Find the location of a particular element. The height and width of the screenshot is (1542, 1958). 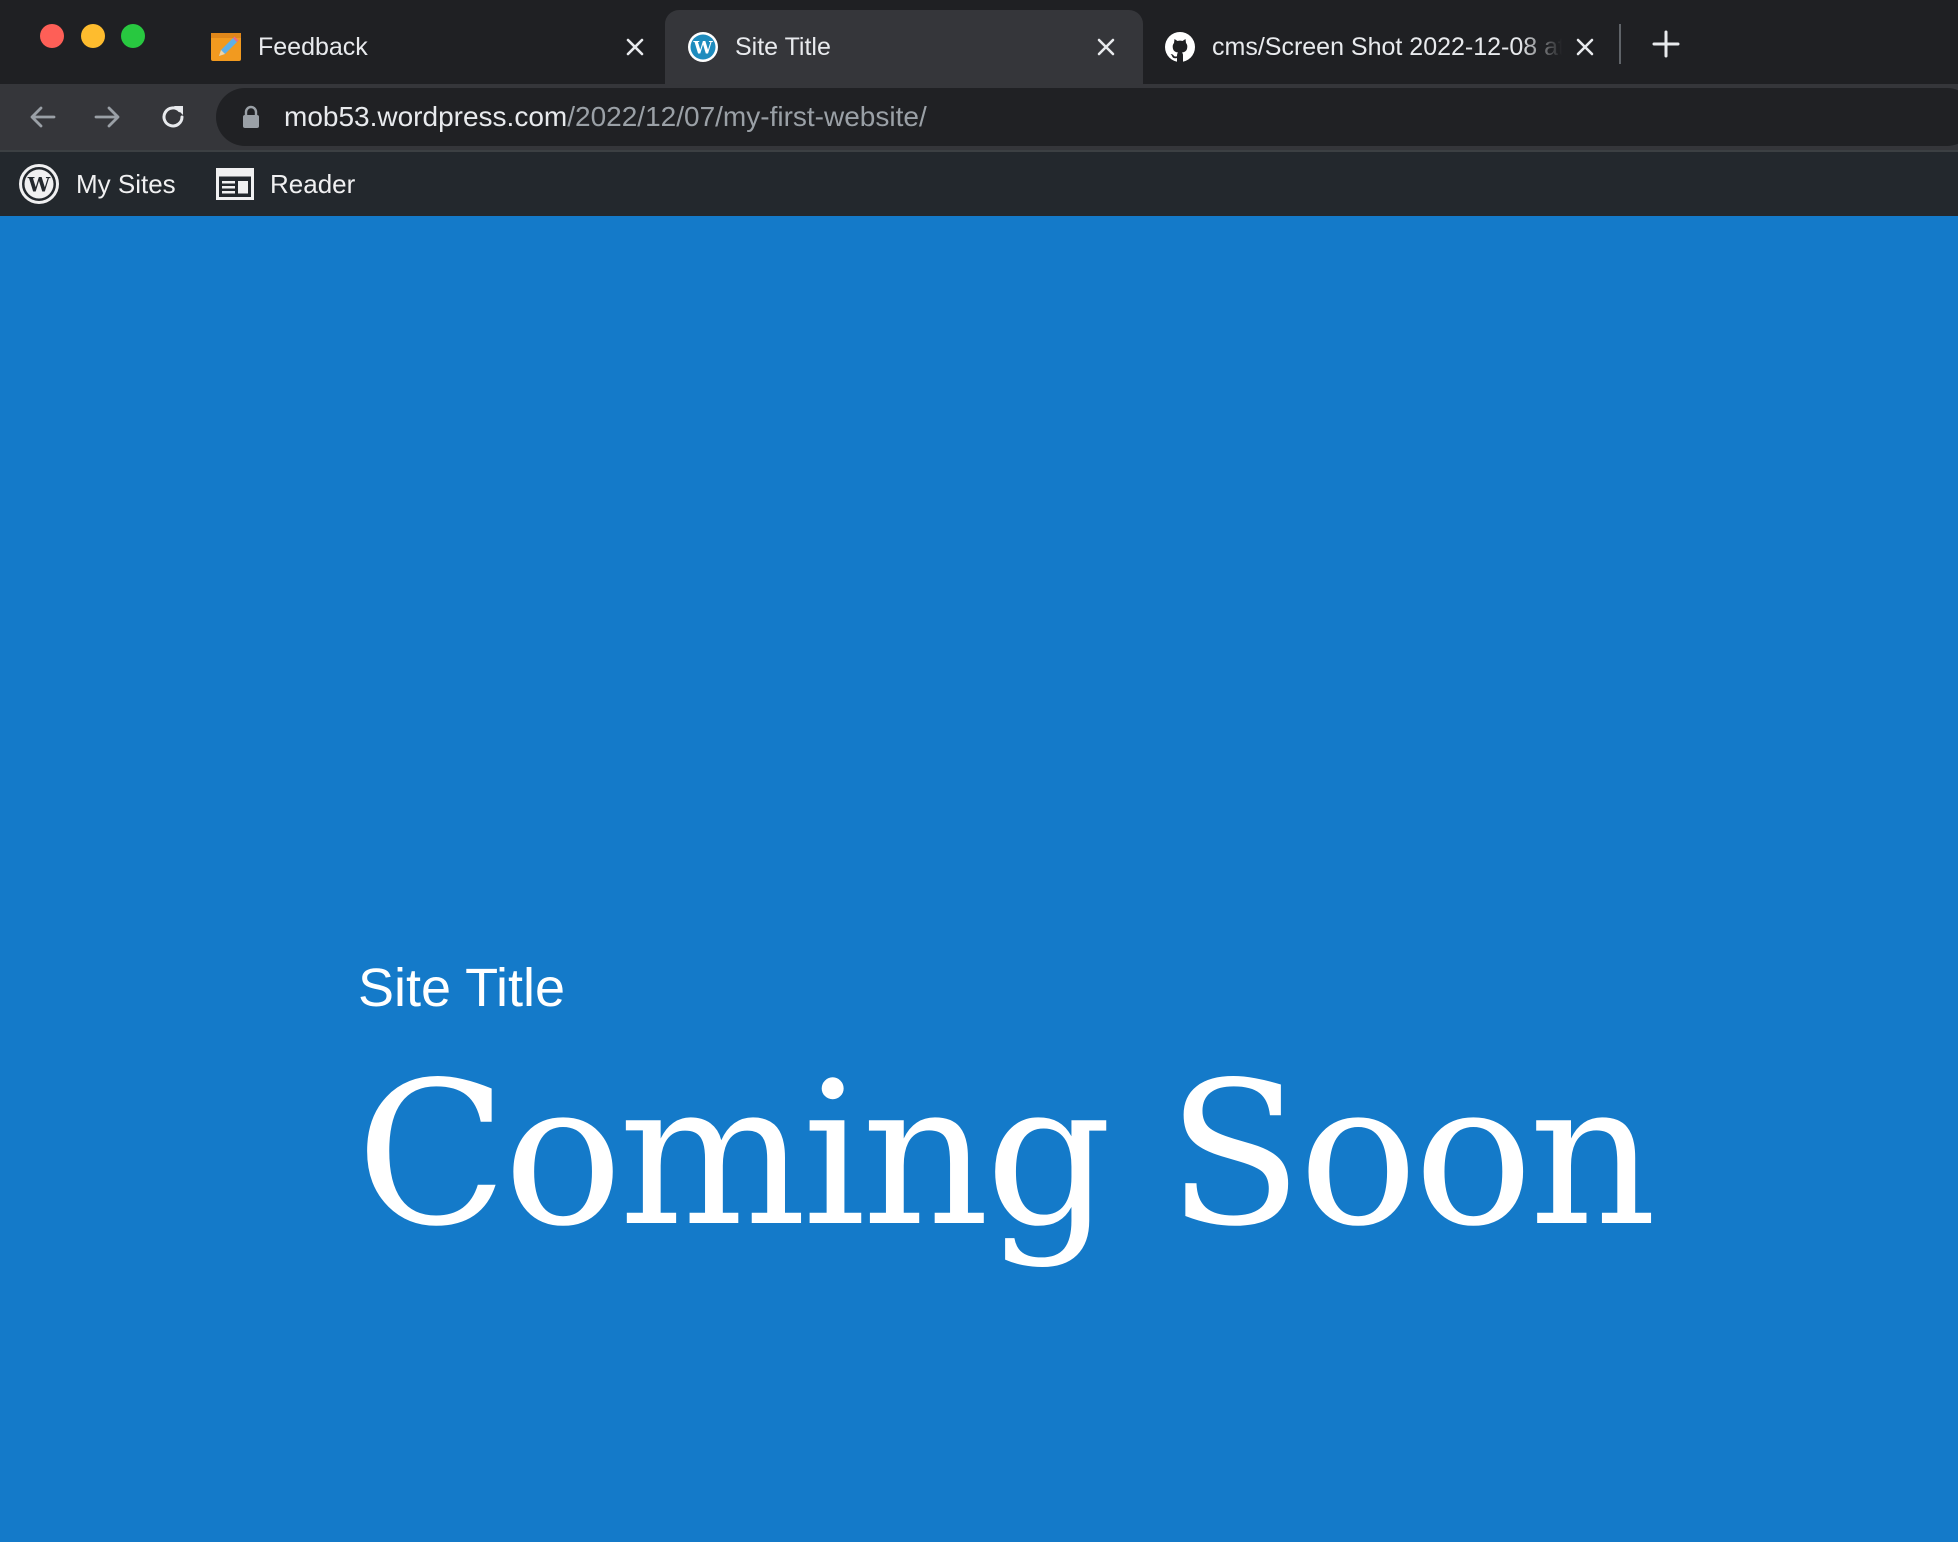

lock-icon is located at coordinates (252, 117).